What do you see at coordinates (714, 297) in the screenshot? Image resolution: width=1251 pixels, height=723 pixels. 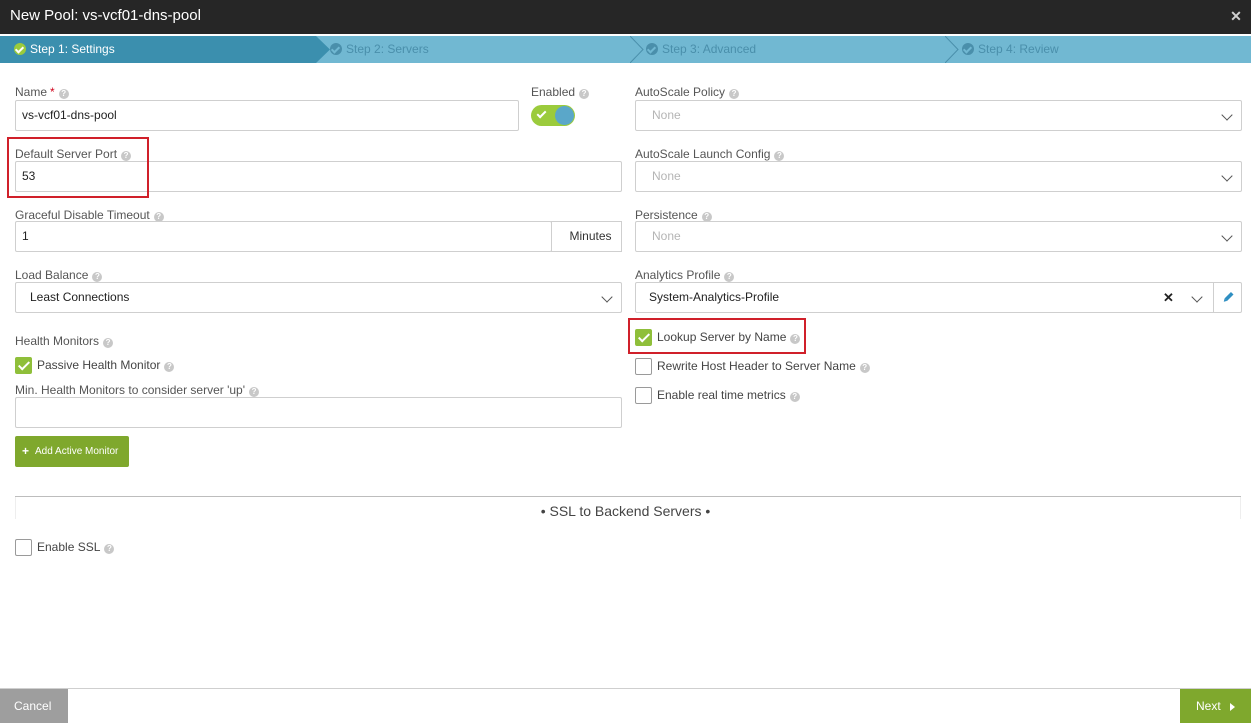 I see `analytics-profile-value: System-Analytics-Profile` at bounding box center [714, 297].